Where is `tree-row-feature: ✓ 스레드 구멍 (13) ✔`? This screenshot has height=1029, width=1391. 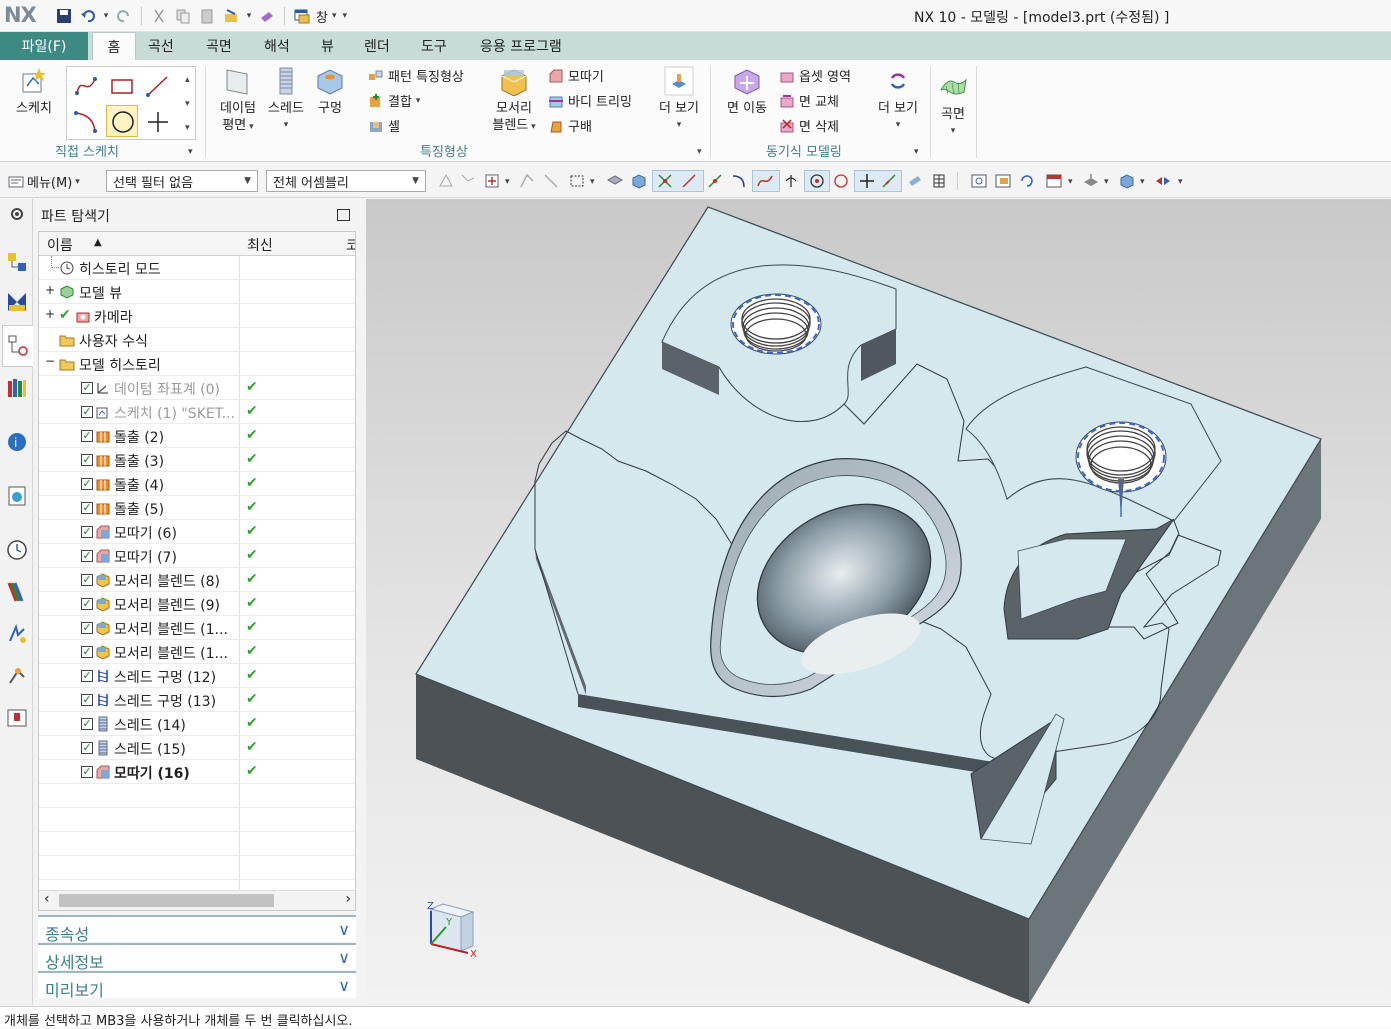
tree-row-feature: ✓ 스레드 구멍 (13) ✔ is located at coordinates (197, 700).